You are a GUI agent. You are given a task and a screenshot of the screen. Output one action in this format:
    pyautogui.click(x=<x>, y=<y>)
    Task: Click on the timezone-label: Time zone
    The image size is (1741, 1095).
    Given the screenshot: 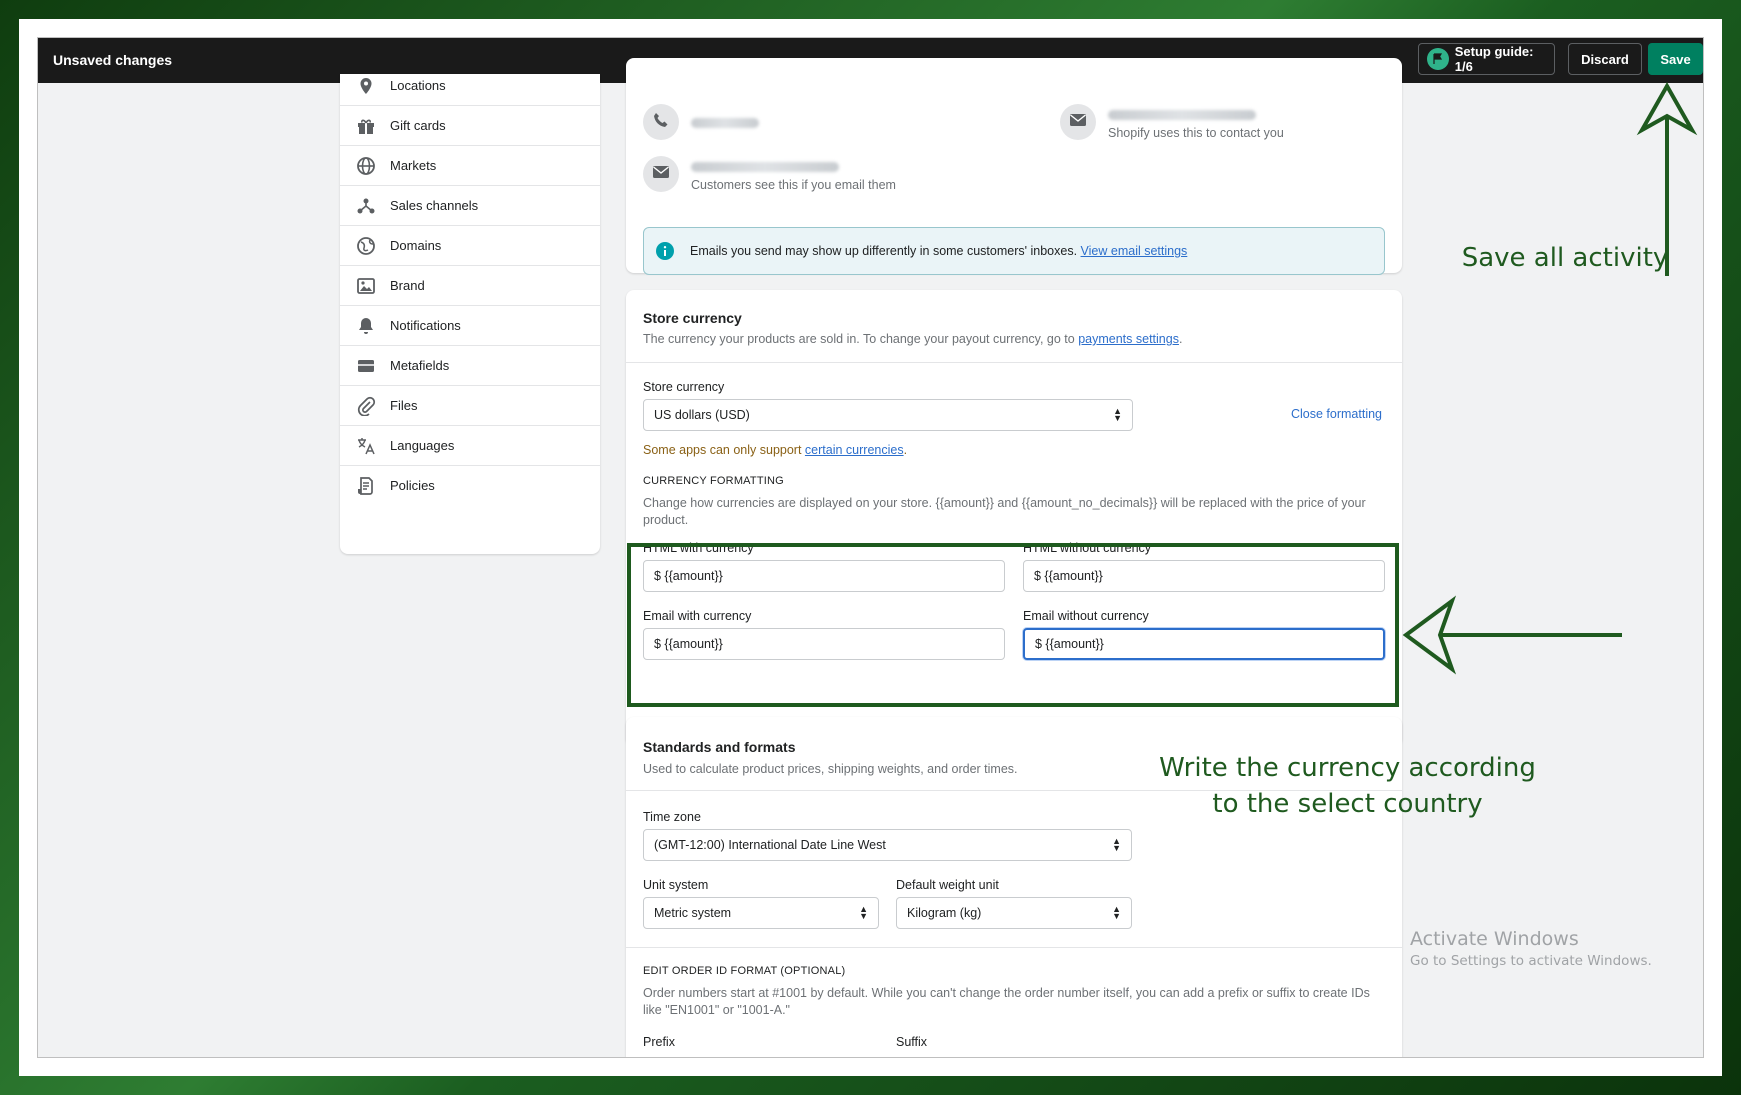 What is the action you would take?
    pyautogui.click(x=672, y=817)
    